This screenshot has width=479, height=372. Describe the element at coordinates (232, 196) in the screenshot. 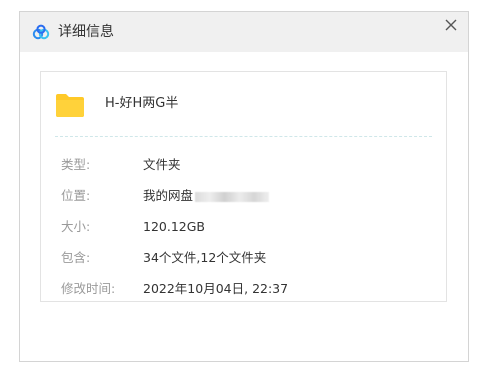

I see `redacted-path` at that location.